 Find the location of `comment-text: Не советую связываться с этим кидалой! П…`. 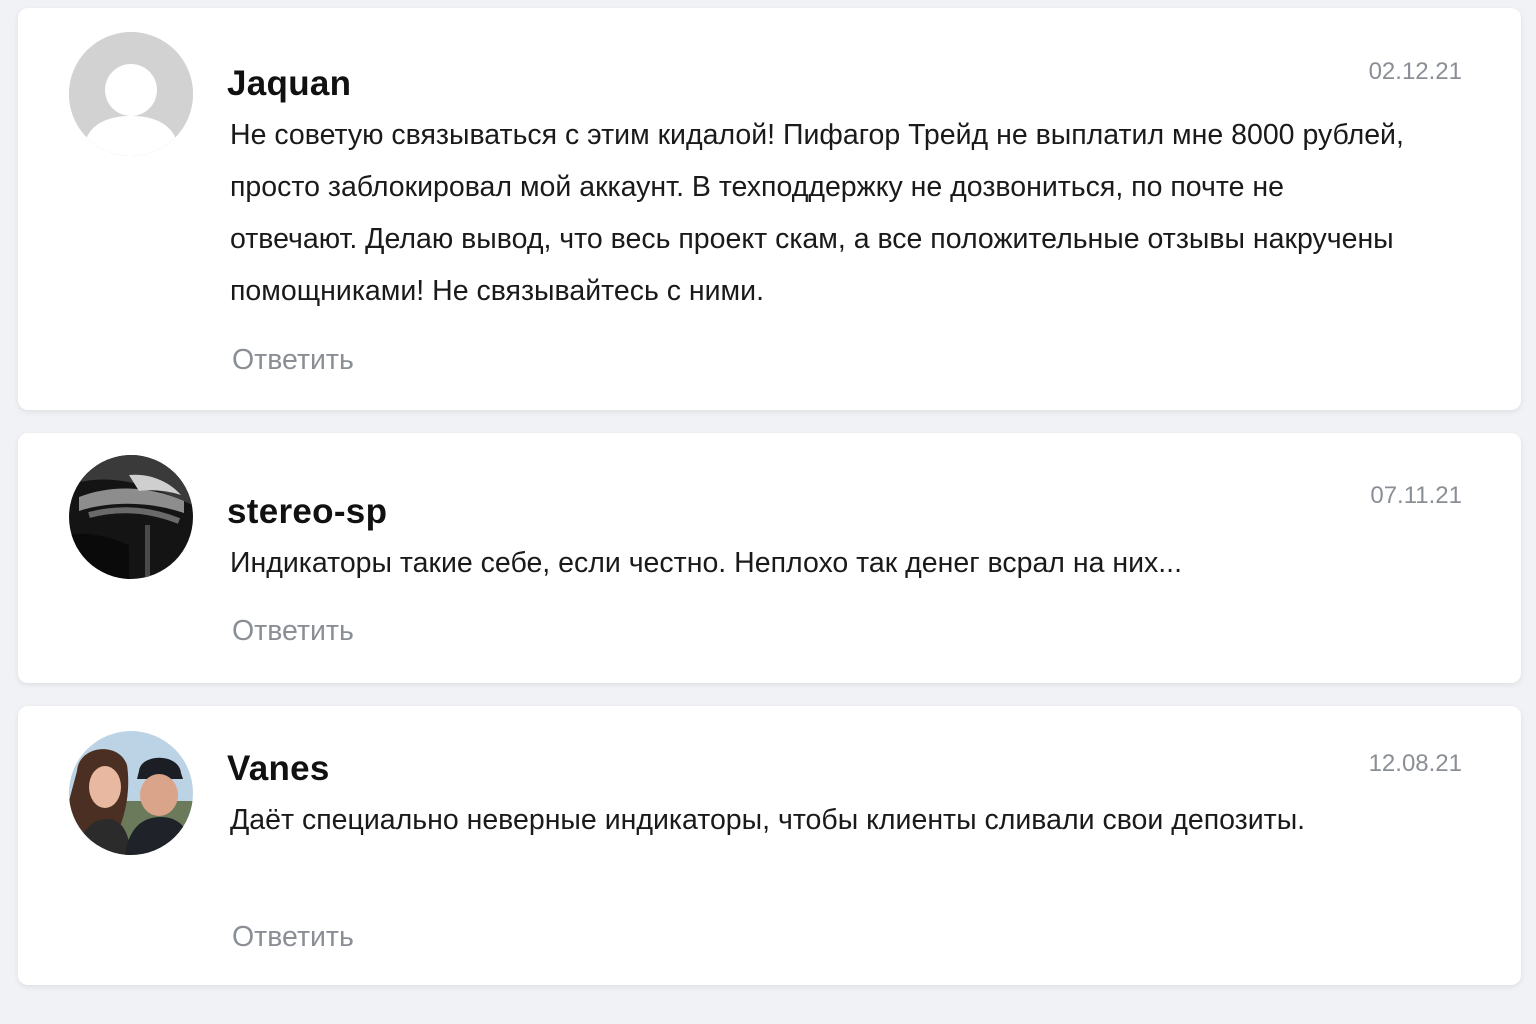

comment-text: Не советую связываться с этим кидалой! П… is located at coordinates (817, 213).